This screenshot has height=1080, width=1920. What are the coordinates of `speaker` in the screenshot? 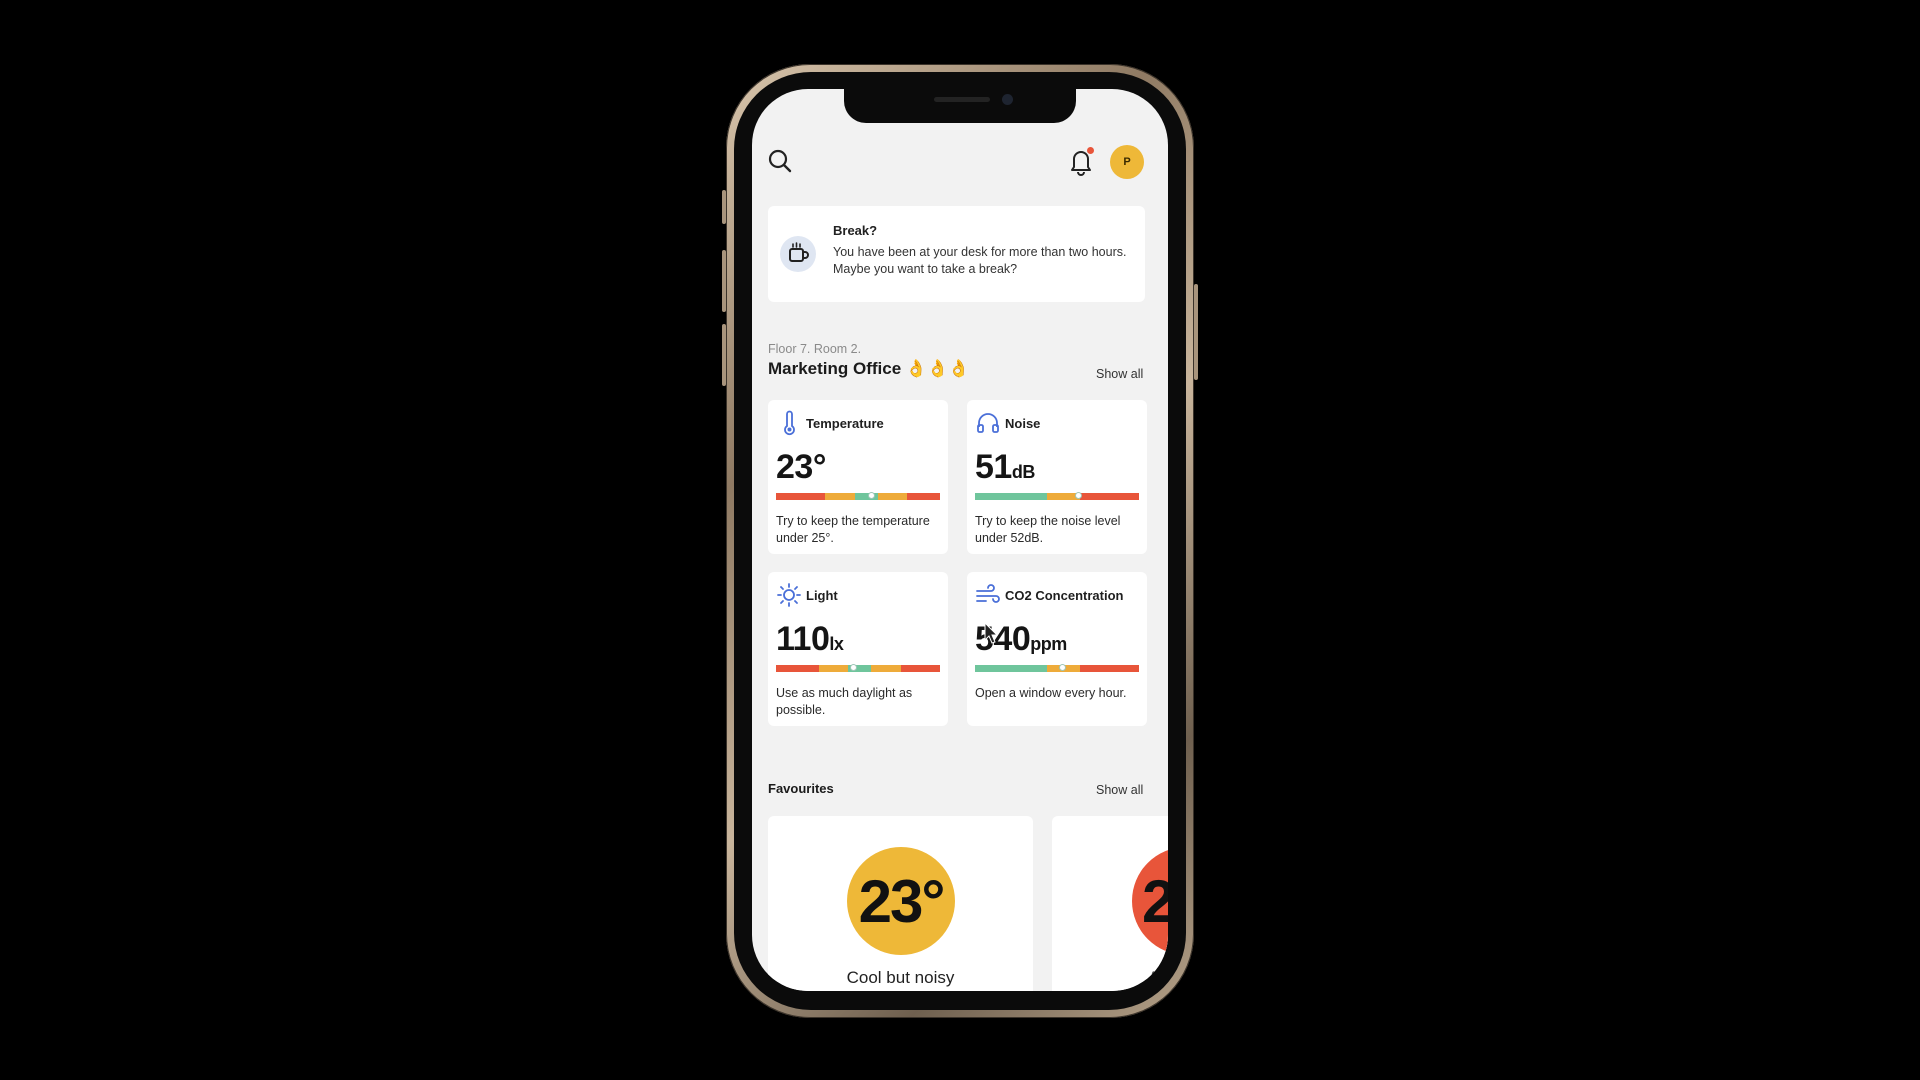 It's located at (962, 99).